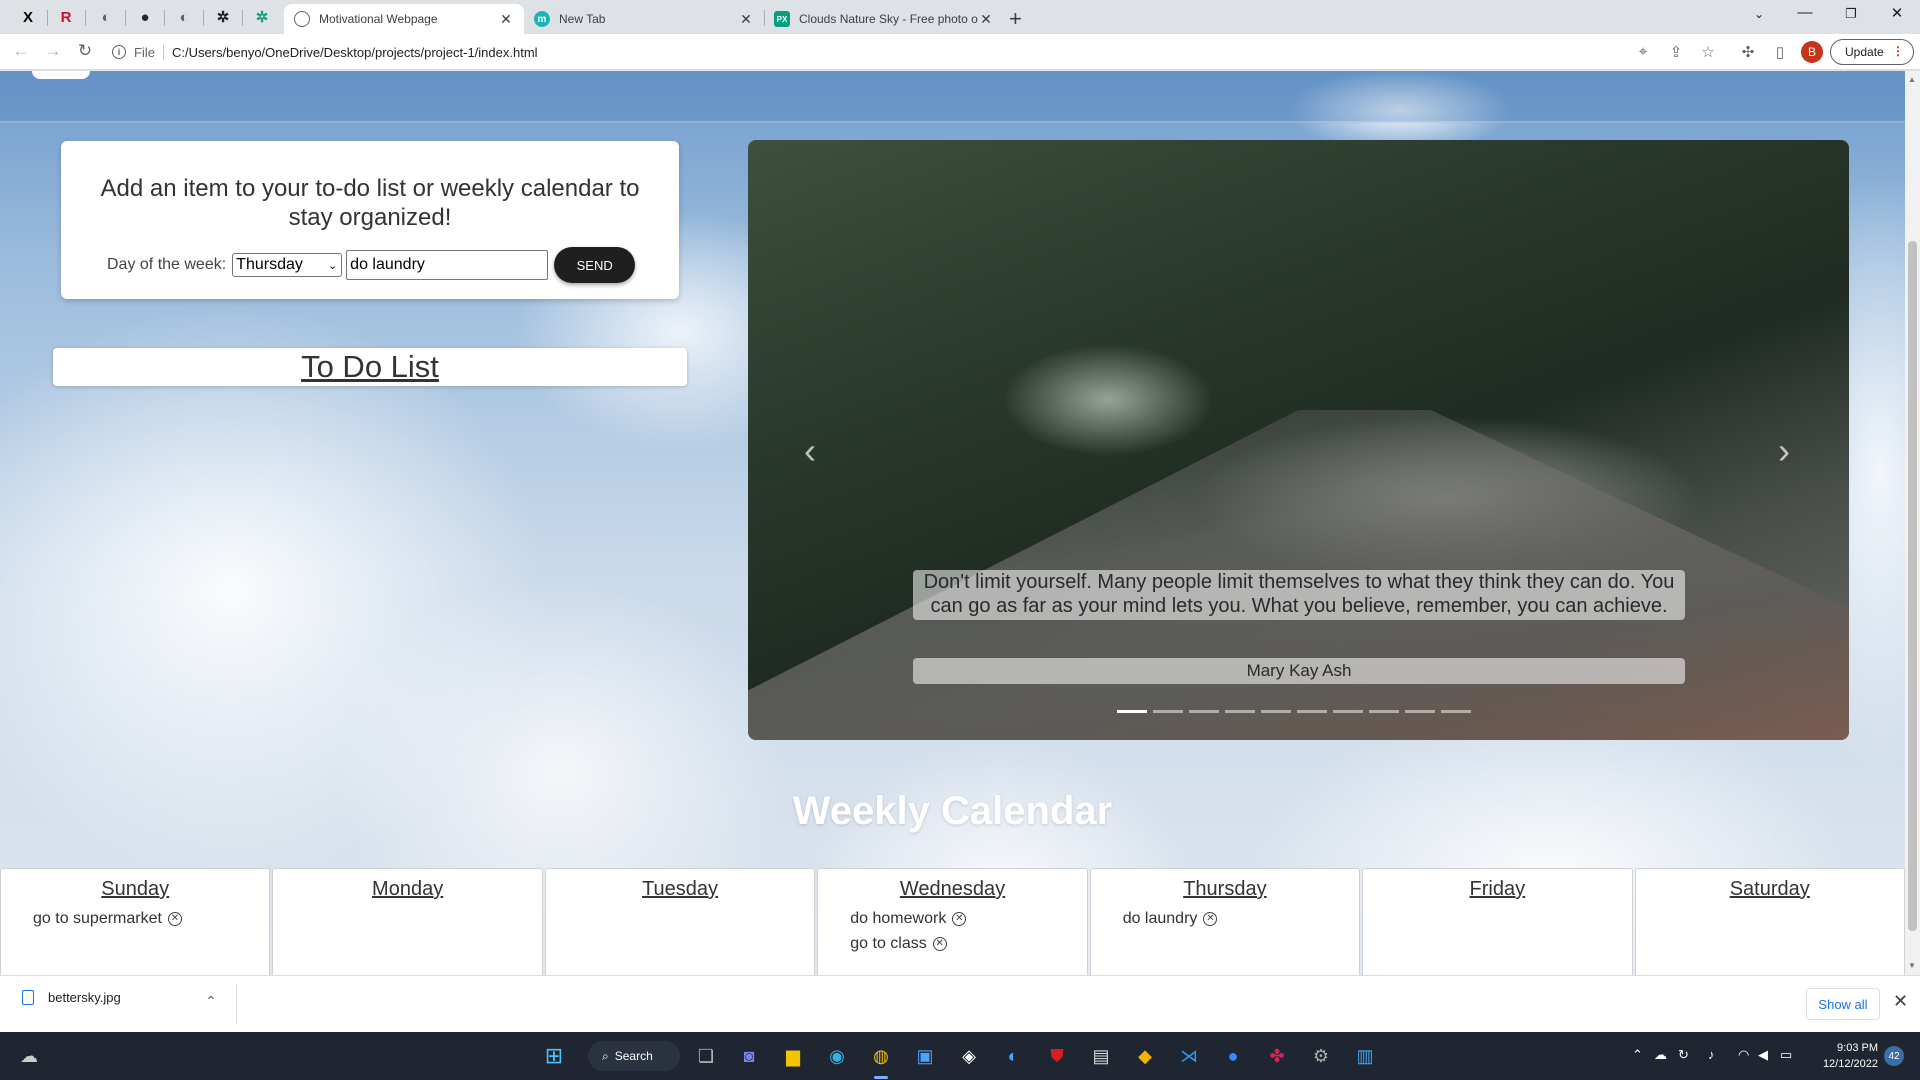  I want to click on widgets-icon: ☁, so click(29, 1056).